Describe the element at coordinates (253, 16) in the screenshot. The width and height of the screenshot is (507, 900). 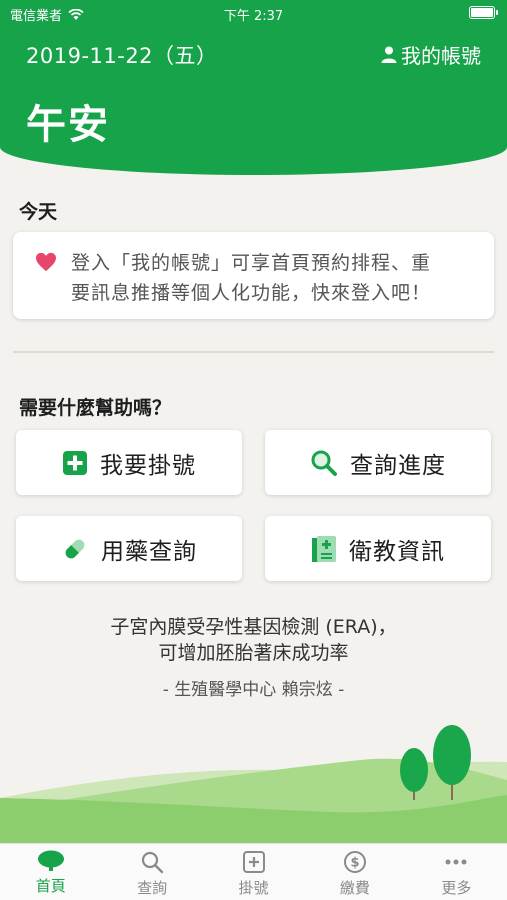
I see `status-time: 下午 2:37` at that location.